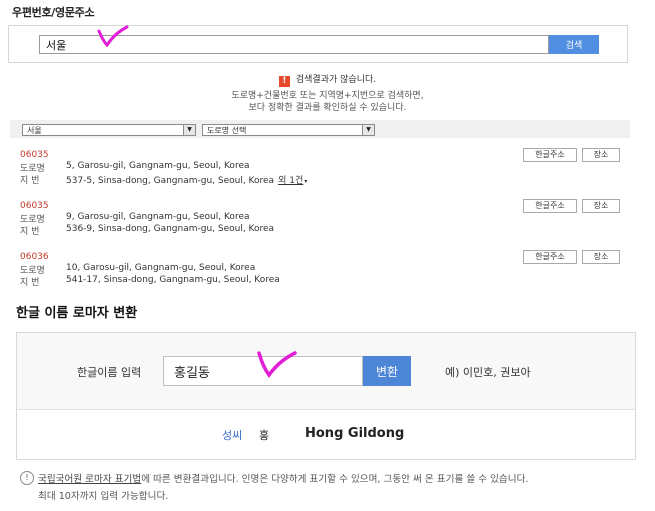  Describe the element at coordinates (306, 181) in the screenshot. I see `chevron-down-icon: ▾` at that location.